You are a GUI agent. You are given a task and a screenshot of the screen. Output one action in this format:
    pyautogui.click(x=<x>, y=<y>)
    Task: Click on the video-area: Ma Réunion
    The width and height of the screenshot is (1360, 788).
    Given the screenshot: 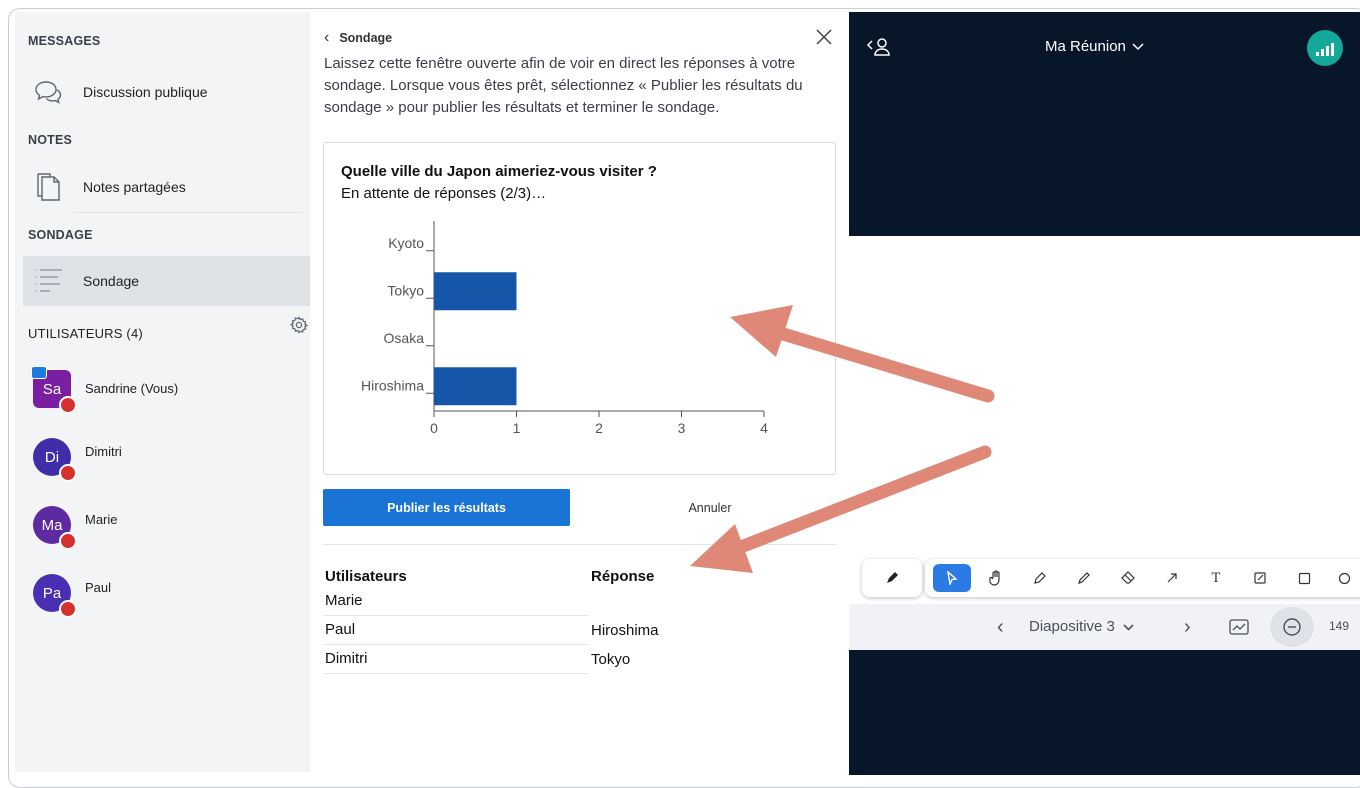 What is the action you would take?
    pyautogui.click(x=1104, y=124)
    